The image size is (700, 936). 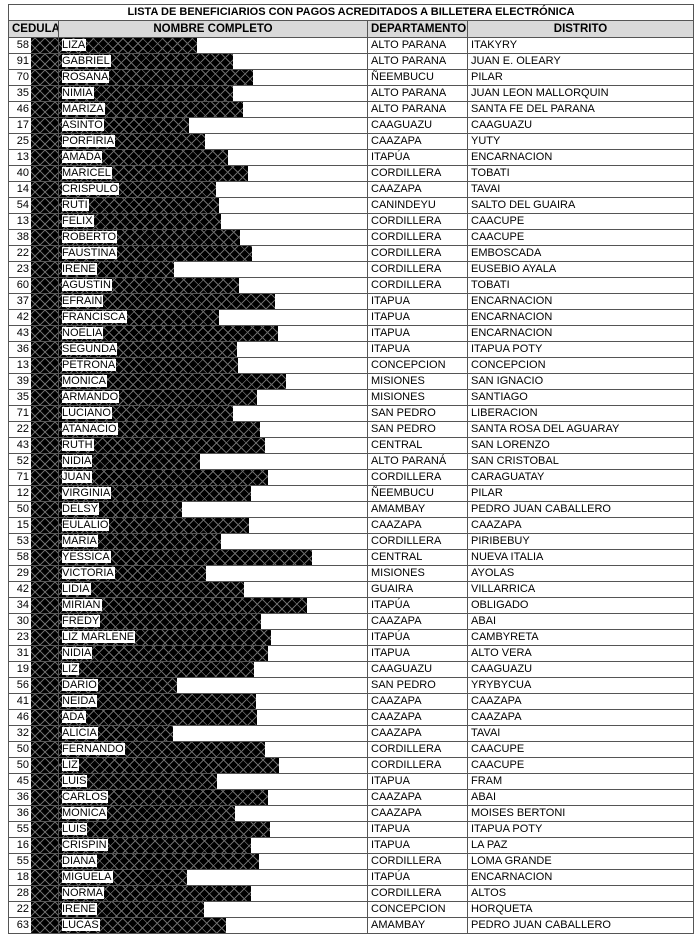 What do you see at coordinates (417, 669) in the screenshot?
I see `departamento-cell: CAAGUAZU` at bounding box center [417, 669].